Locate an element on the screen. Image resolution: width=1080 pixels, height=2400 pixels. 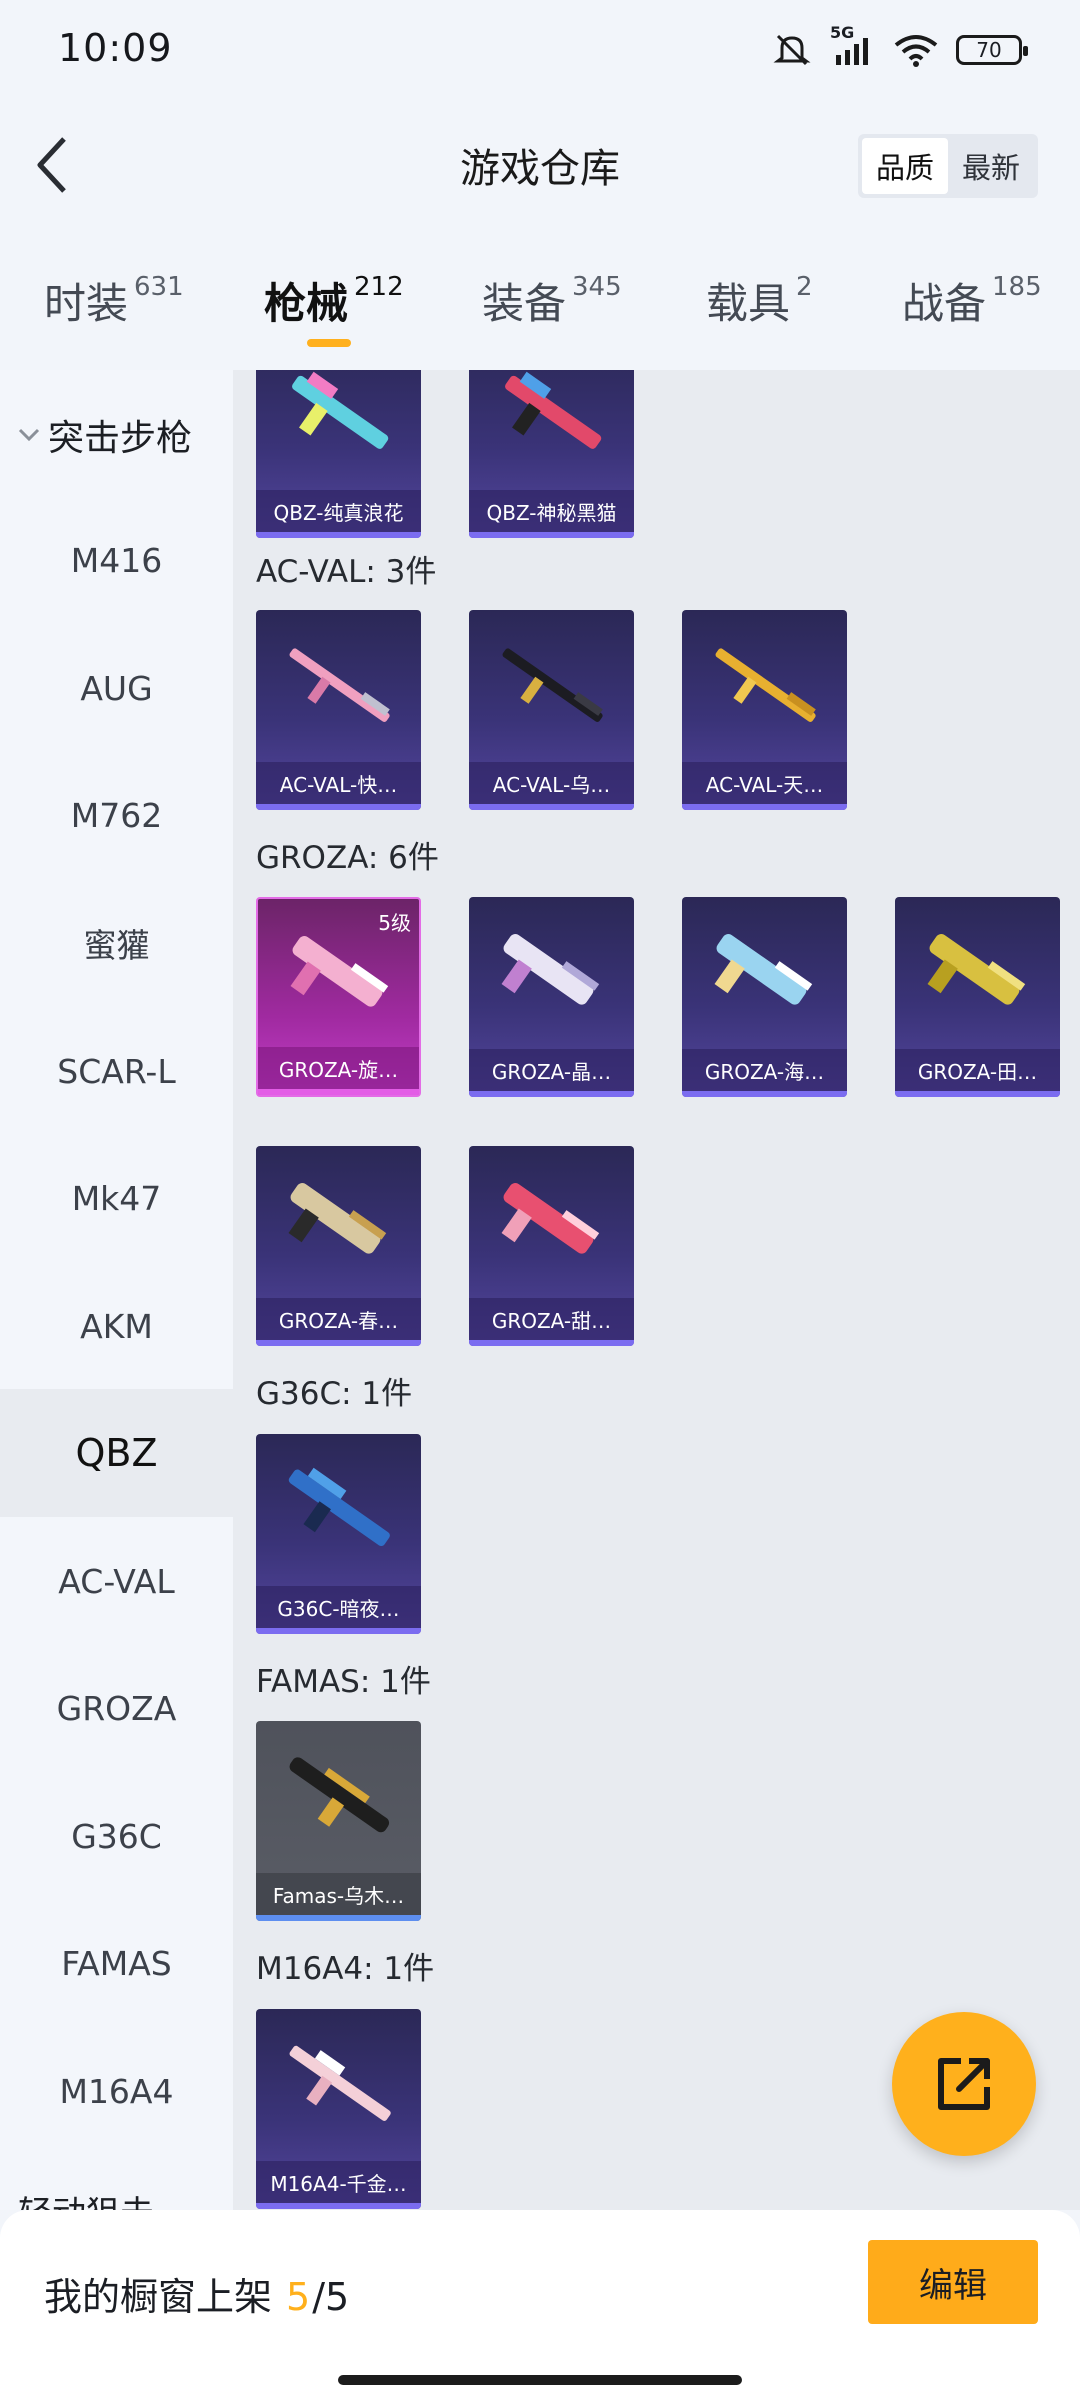
sidebar-item-scar-l: SCAR-L is located at coordinates (116, 1071).